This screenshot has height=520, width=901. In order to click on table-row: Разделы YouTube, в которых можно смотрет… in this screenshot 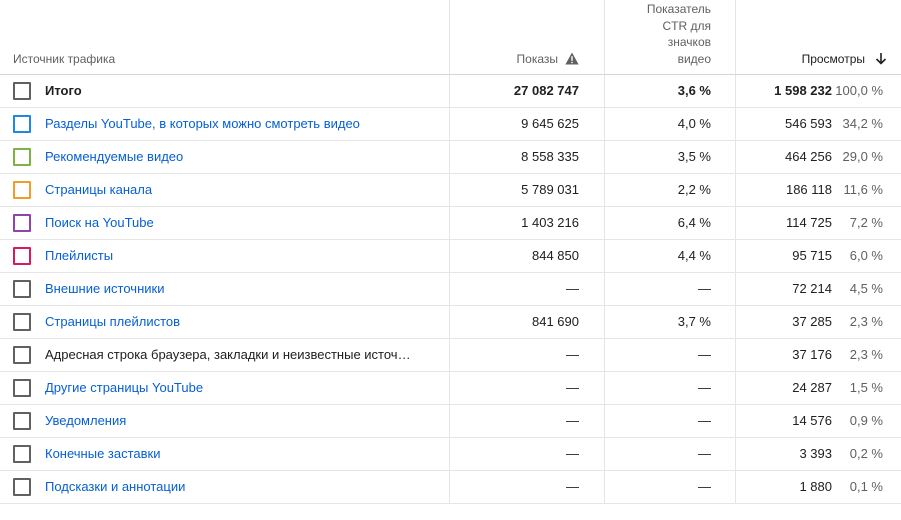, I will do `click(450, 124)`.